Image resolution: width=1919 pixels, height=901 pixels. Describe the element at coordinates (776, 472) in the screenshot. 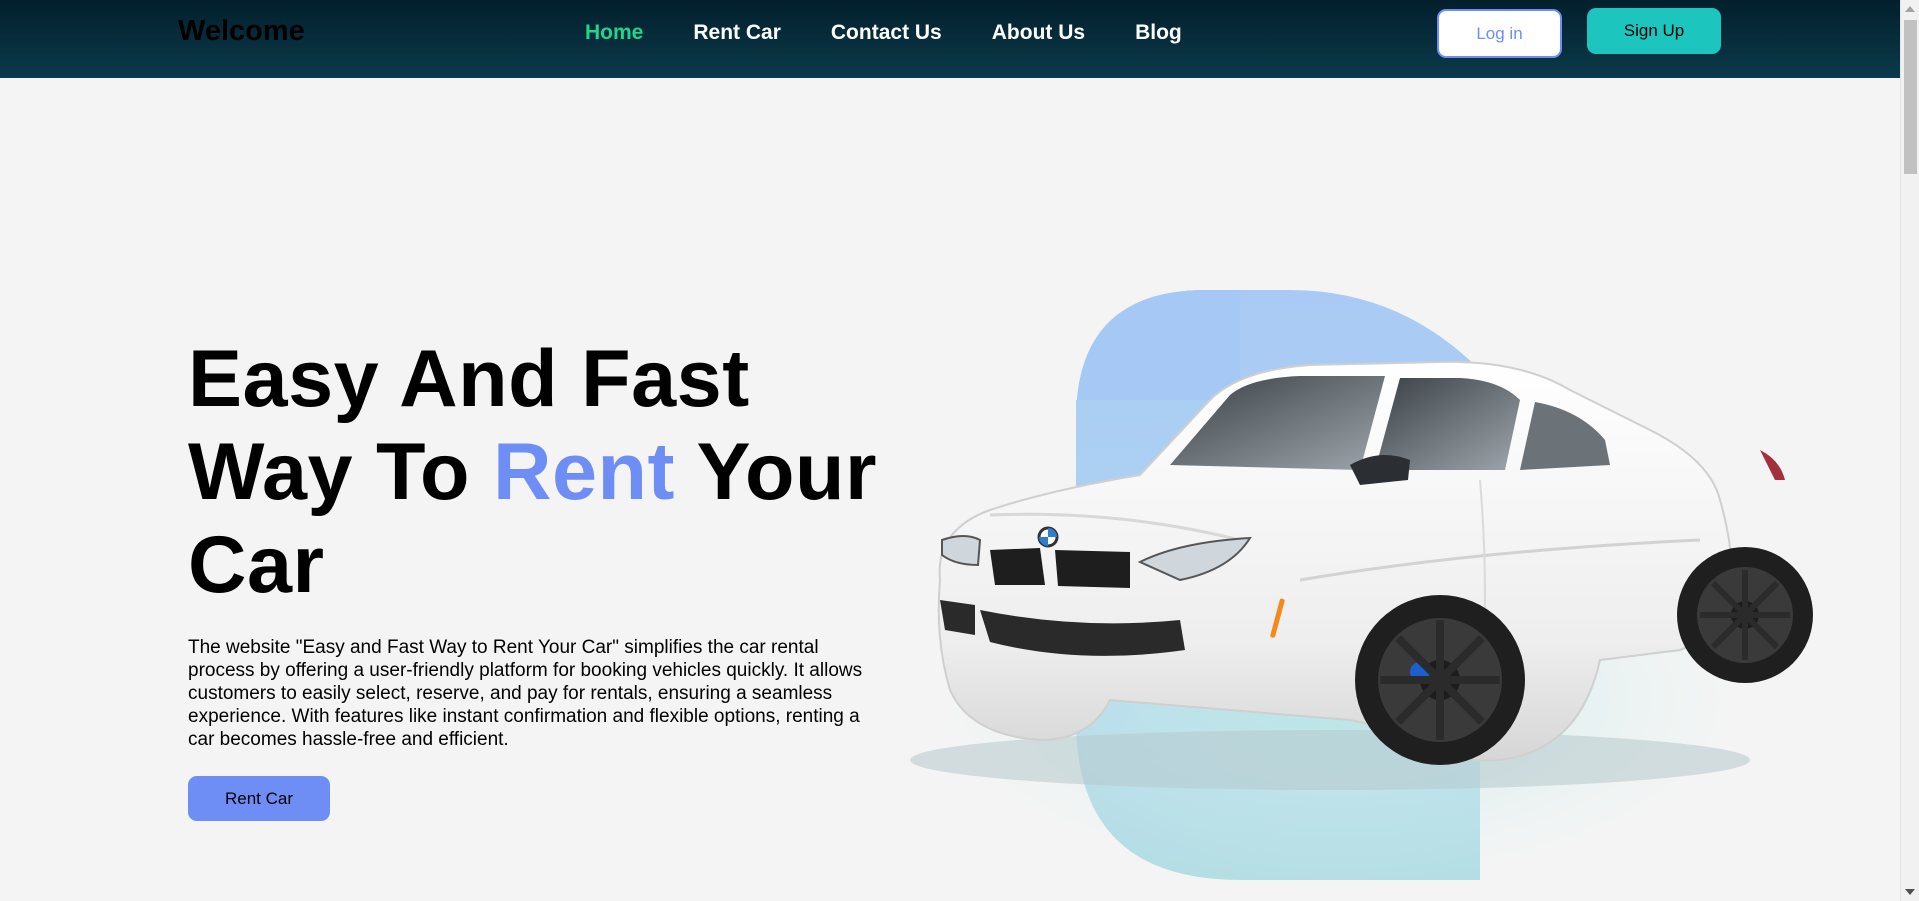

I see `hero-title-line2-post: Your` at that location.